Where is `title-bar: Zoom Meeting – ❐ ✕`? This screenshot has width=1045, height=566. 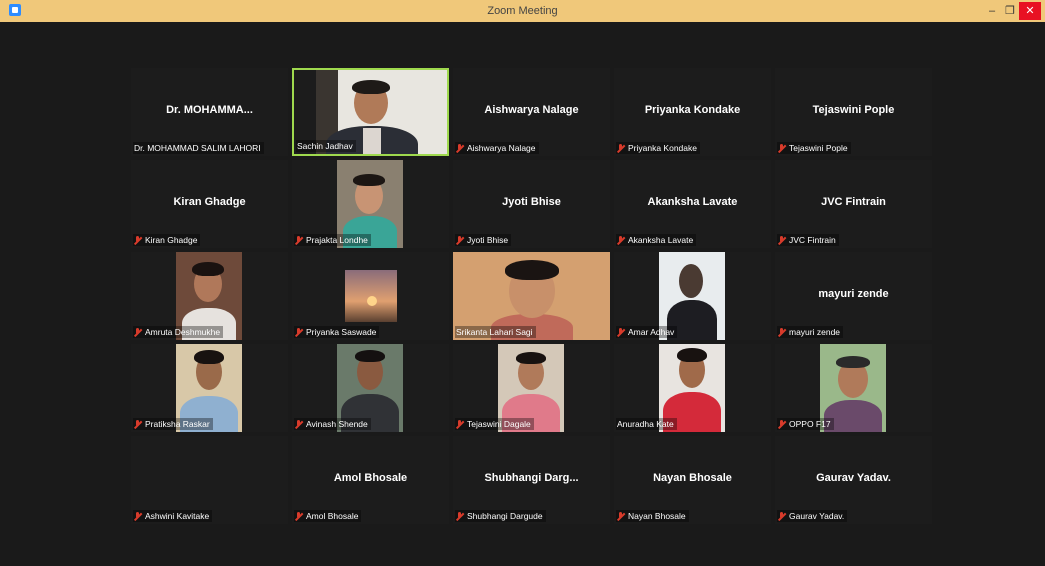 title-bar: Zoom Meeting – ❐ ✕ is located at coordinates (522, 11).